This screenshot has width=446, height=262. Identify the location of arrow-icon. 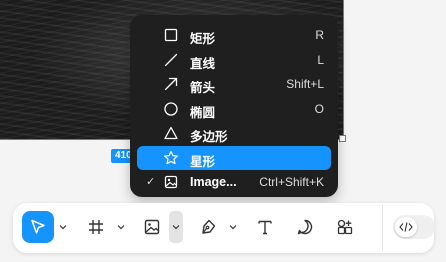
(171, 84).